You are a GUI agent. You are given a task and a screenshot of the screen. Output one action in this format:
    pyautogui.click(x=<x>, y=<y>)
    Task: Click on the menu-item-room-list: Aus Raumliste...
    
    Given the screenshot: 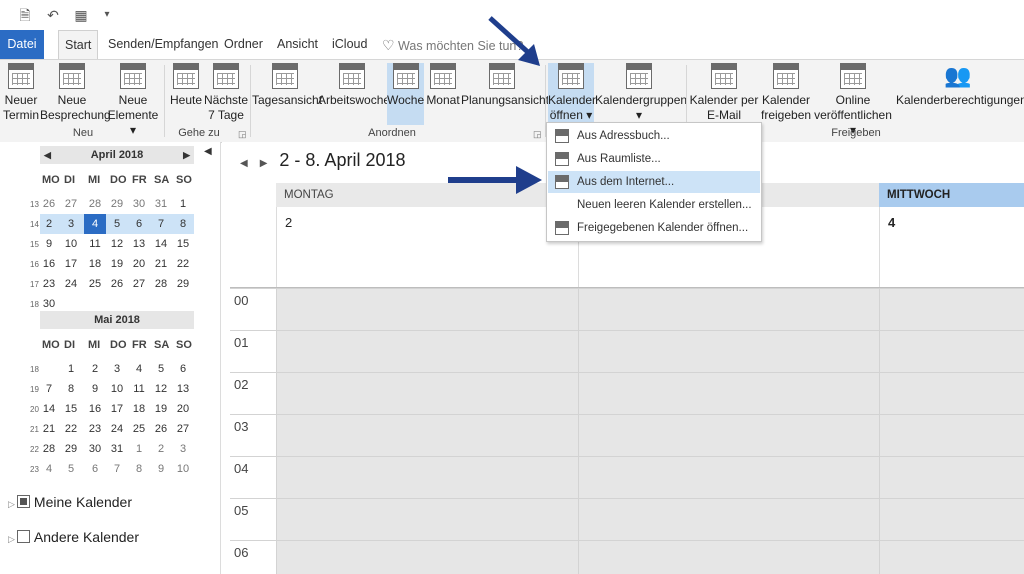 What is the action you would take?
    pyautogui.click(x=654, y=159)
    